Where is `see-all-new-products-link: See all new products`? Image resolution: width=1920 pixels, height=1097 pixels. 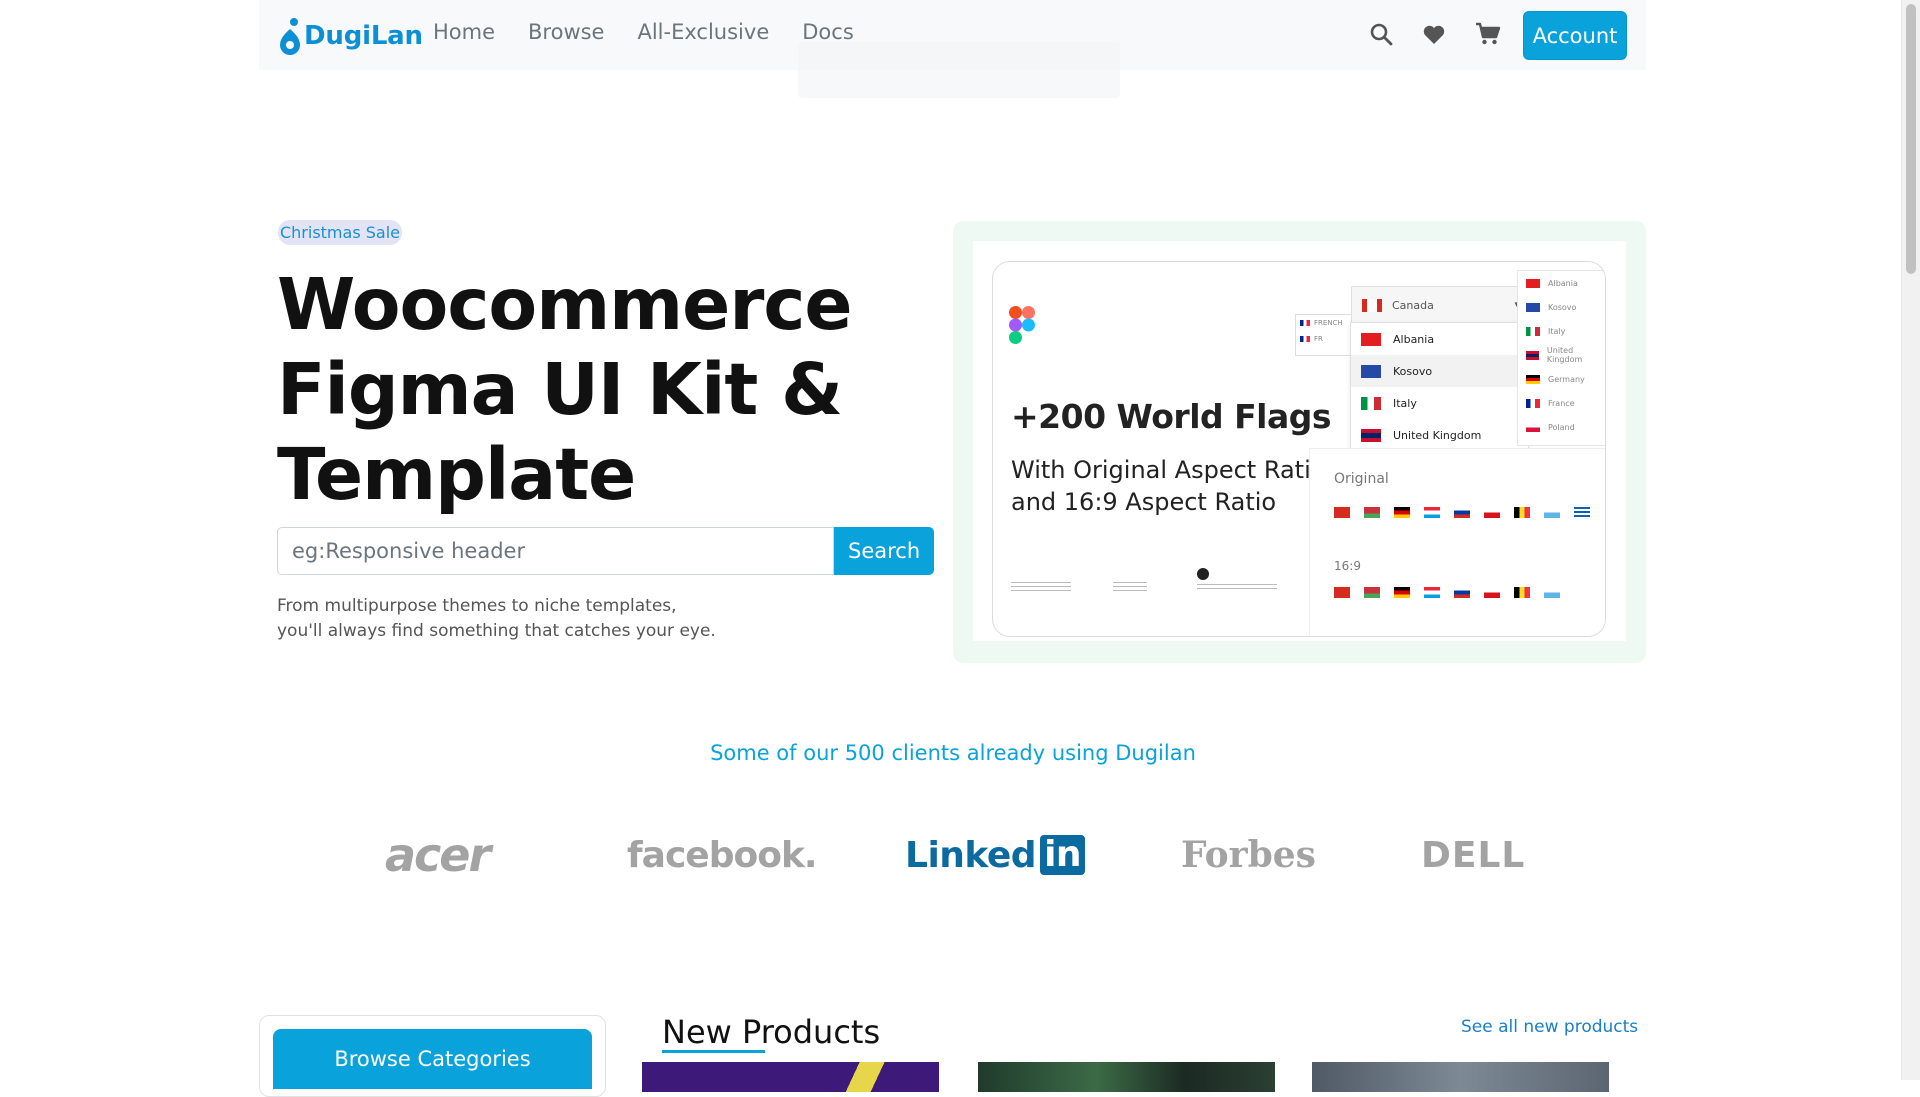
see-all-new-products-link: See all new products is located at coordinates (1549, 1027).